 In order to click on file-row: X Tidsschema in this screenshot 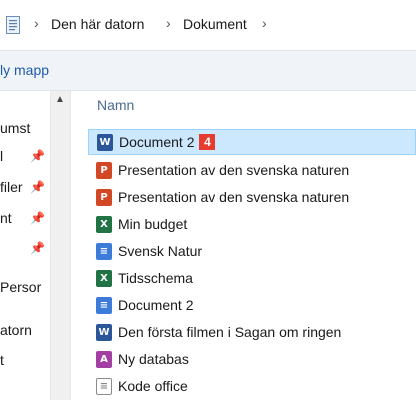, I will do `click(252, 278)`.